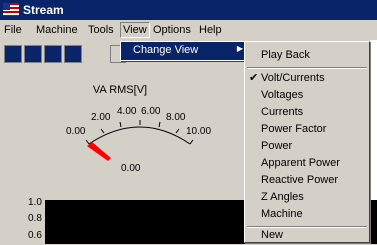  Describe the element at coordinates (35, 218) in the screenshot. I see `chart-y-label: 0.8` at that location.